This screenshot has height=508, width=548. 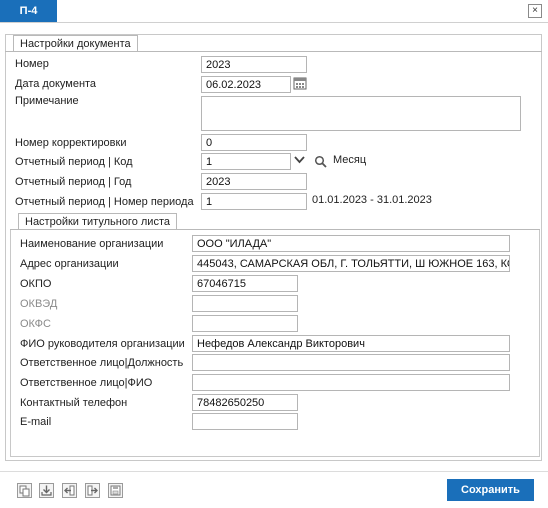 What do you see at coordinates (254, 142) in the screenshot?
I see `correction-input: 0` at bounding box center [254, 142].